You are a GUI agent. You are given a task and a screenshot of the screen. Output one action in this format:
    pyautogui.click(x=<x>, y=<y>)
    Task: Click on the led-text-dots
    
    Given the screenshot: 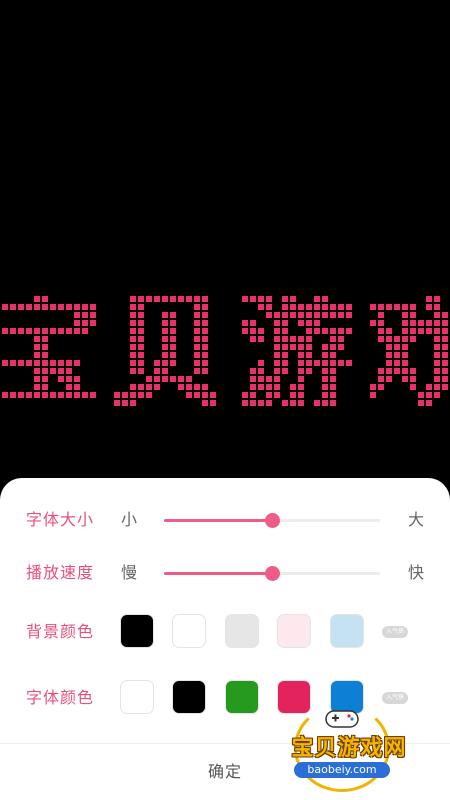 What is the action you would take?
    pyautogui.click(x=225, y=351)
    